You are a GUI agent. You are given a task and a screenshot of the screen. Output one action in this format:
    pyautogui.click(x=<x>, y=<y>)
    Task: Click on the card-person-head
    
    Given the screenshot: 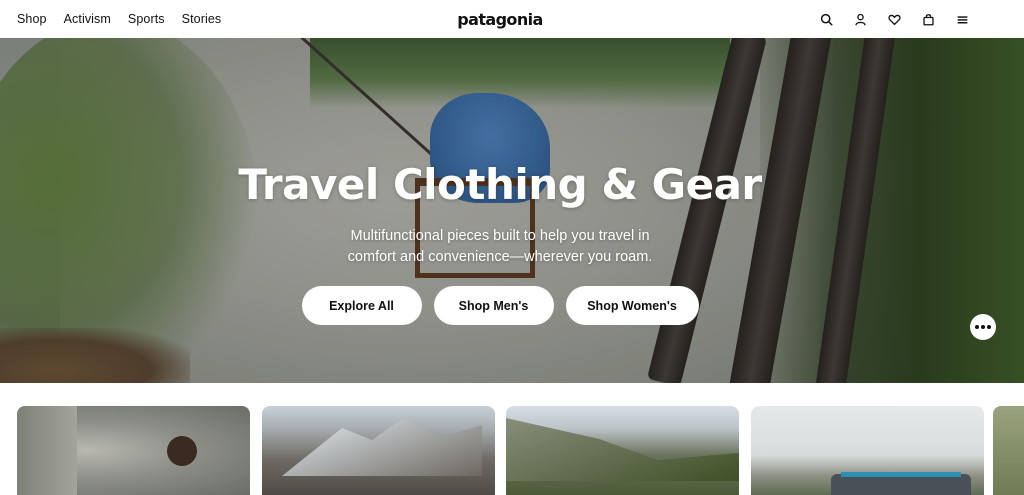 What is the action you would take?
    pyautogui.click(x=182, y=451)
    